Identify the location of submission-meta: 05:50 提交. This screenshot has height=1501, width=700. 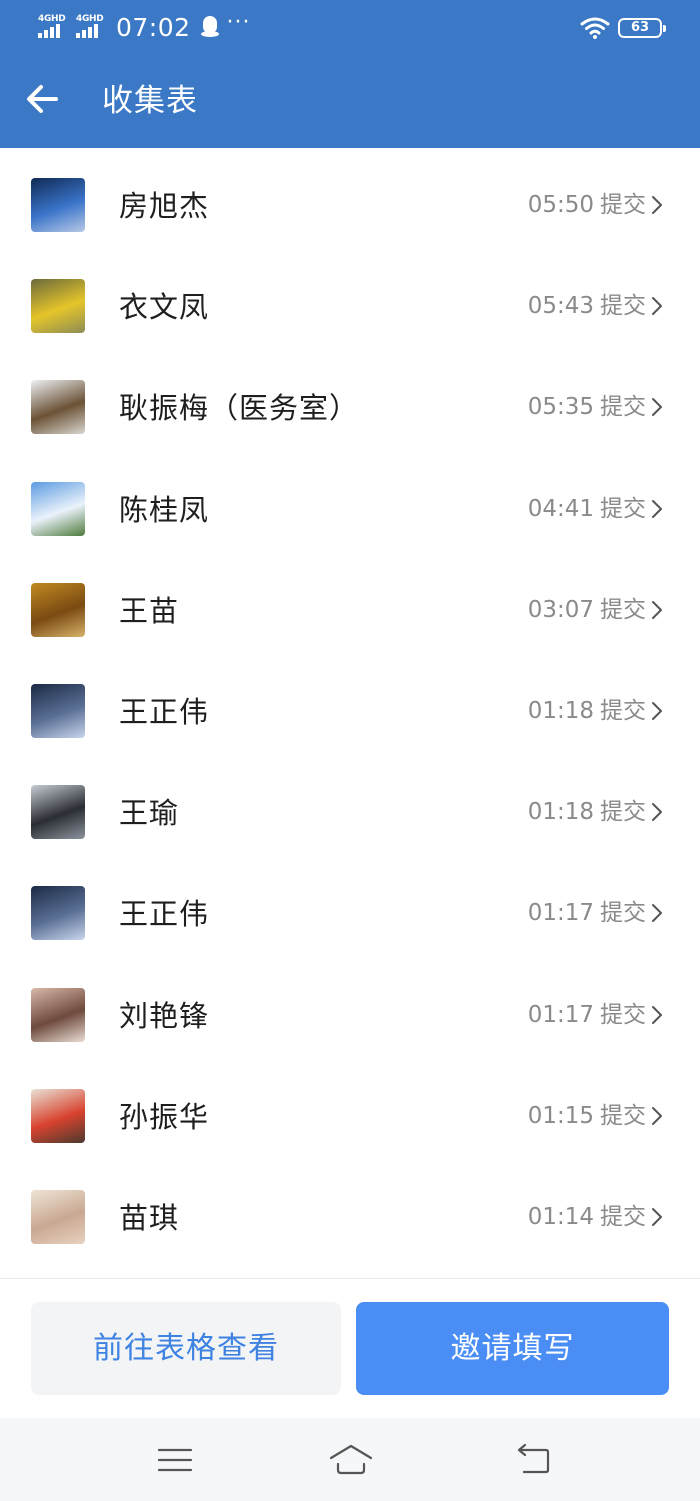
(596, 205).